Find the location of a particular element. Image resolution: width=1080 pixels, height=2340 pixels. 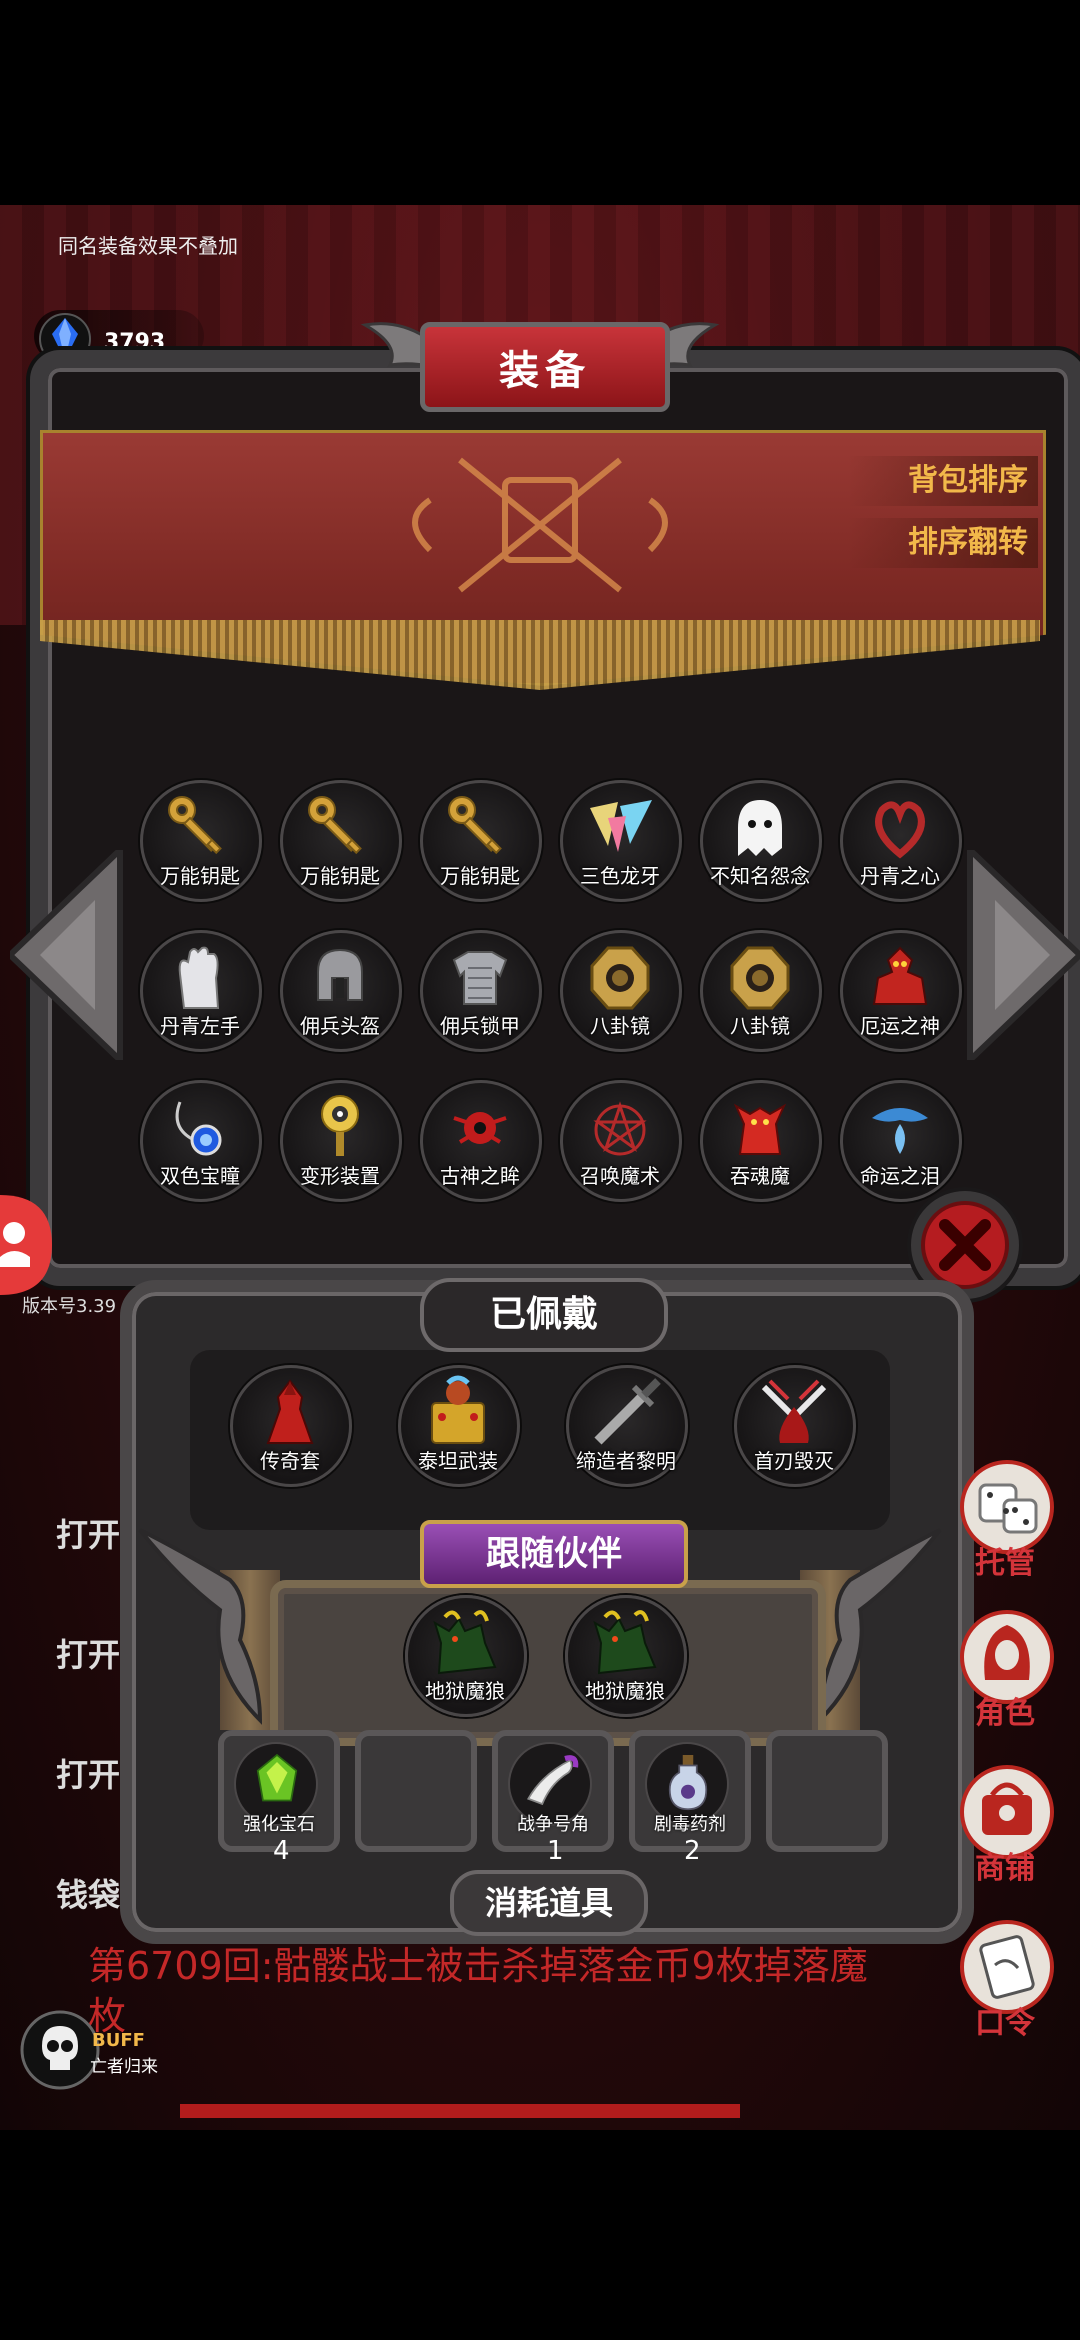

slot-label: 首刃毁灭 is located at coordinates (794, 1461).